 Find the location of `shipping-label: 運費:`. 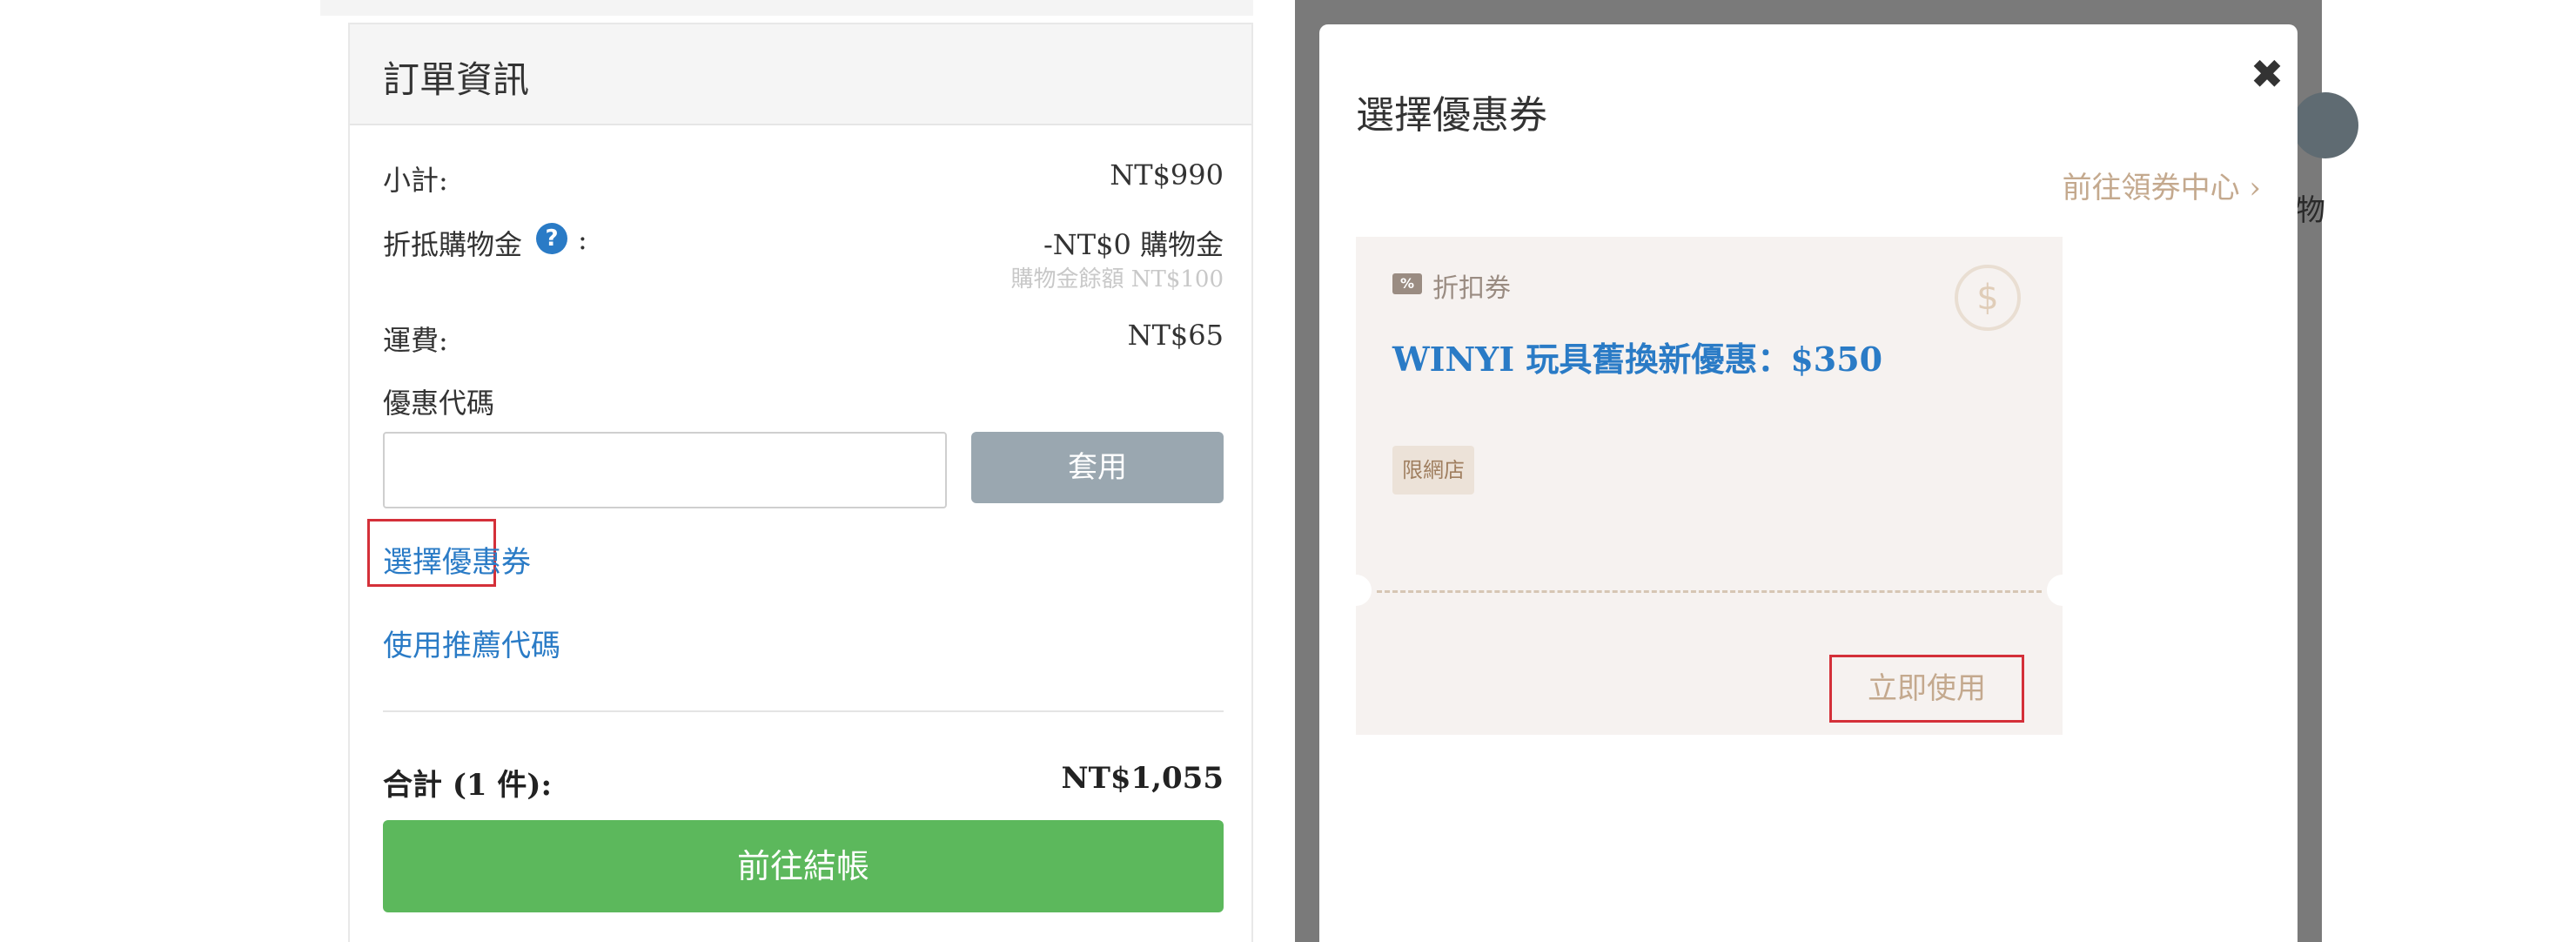

shipping-label: 運費: is located at coordinates (415, 340).